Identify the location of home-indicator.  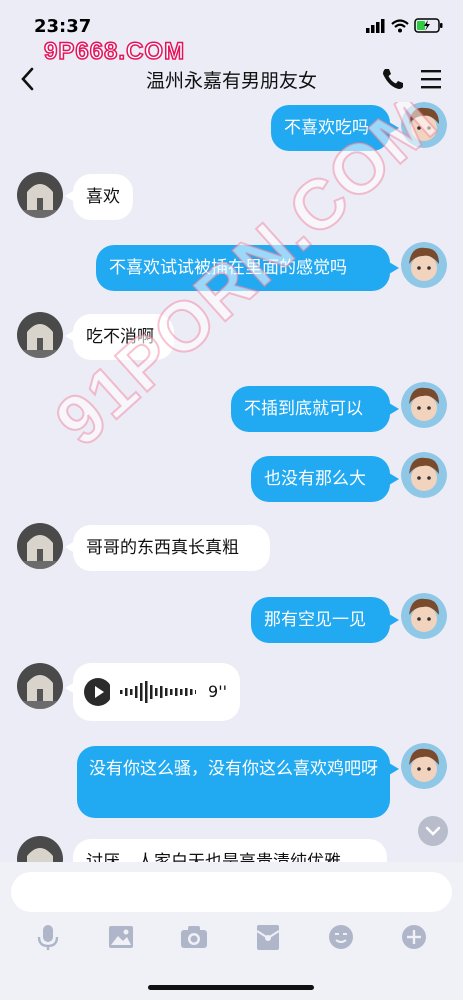
(231, 987).